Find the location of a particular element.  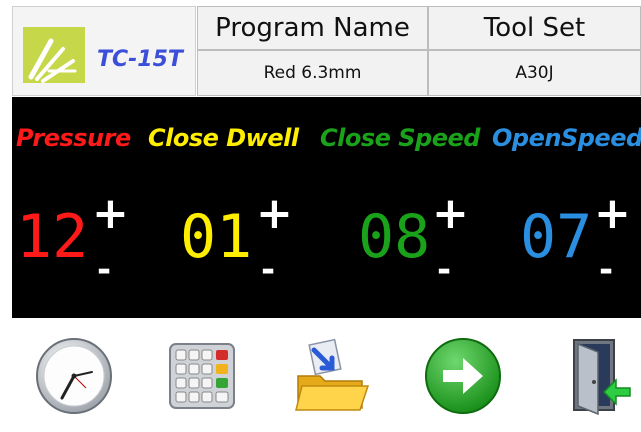

pressure-increase-button: + is located at coordinates (110, 214).